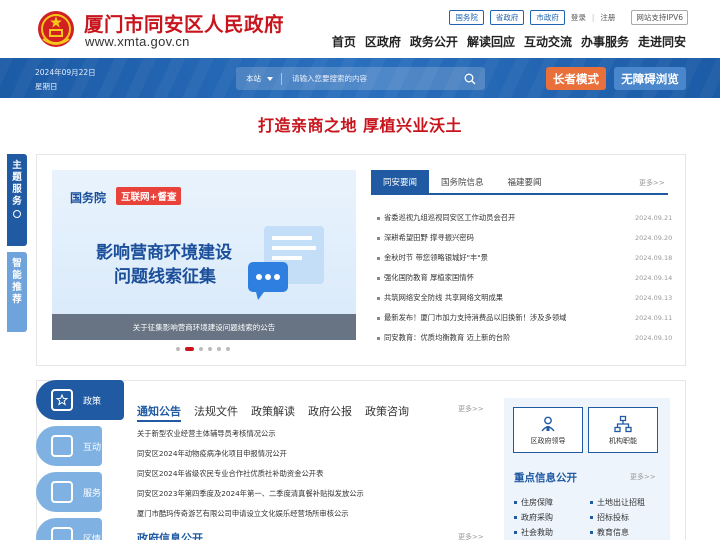  I want to click on news-item-title: 共筑网络安全防线 共享网络文明成果, so click(509, 298).